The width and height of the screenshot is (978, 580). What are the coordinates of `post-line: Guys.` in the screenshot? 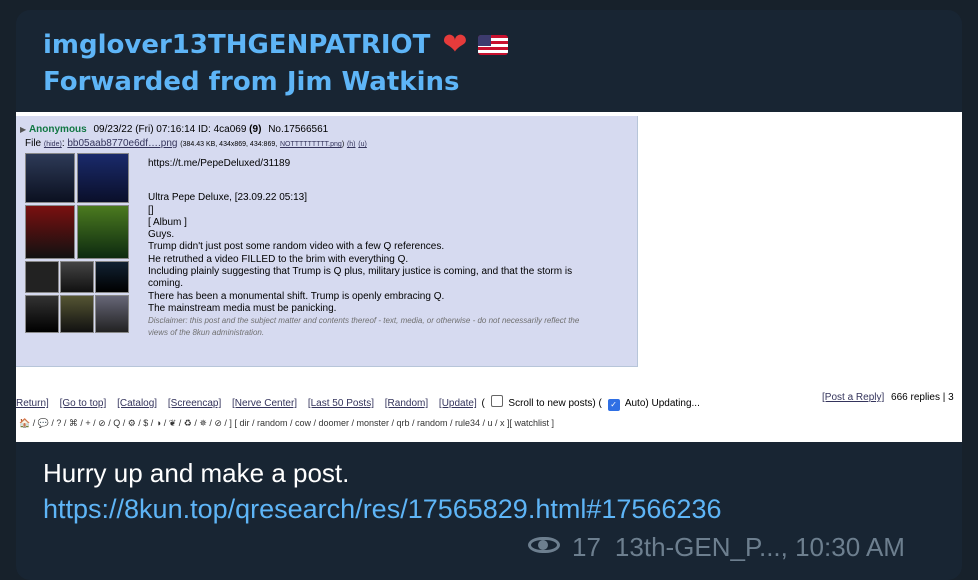 It's located at (161, 235).